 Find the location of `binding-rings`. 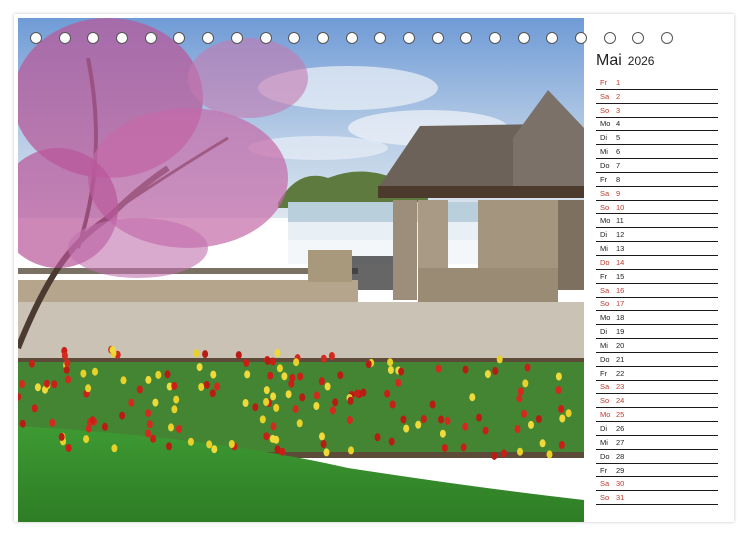

binding-rings is located at coordinates (375, 40).